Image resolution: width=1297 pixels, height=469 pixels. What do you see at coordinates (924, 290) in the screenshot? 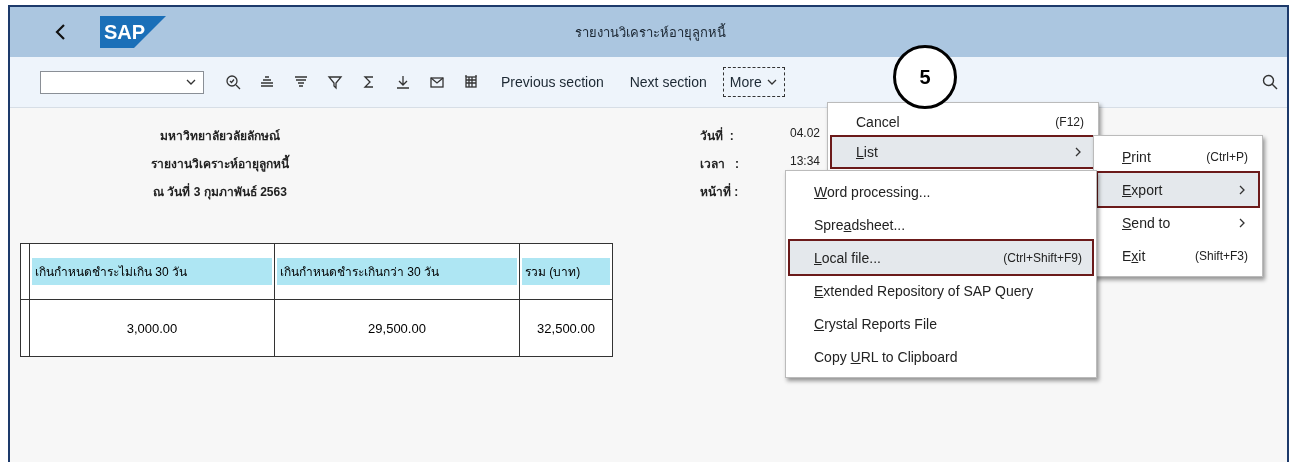
I see `menu-label: Extended Repository of SAP Query` at bounding box center [924, 290].